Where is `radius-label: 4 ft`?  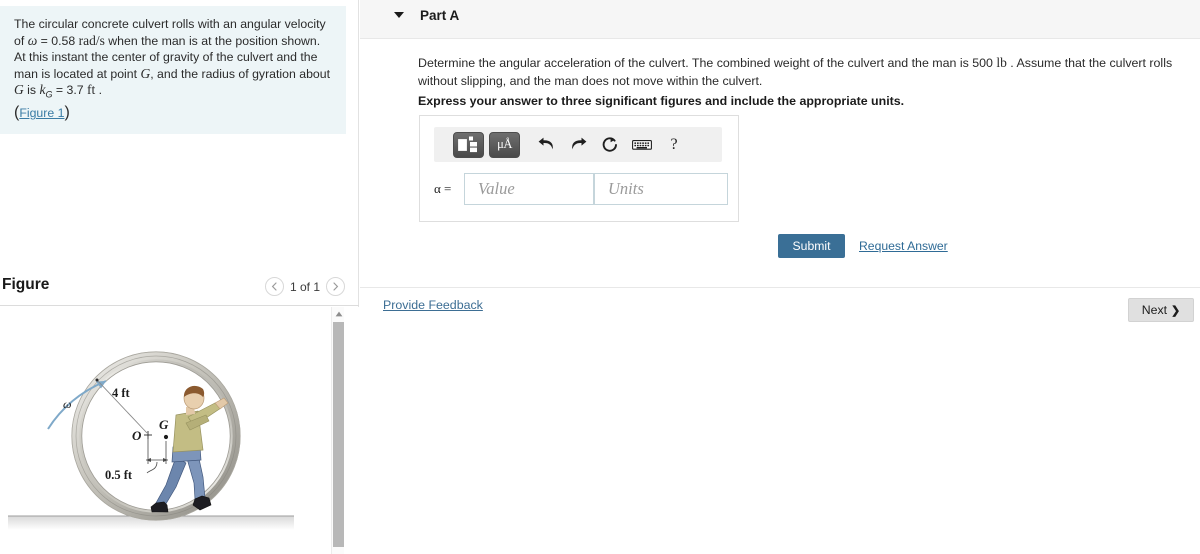 radius-label: 4 ft is located at coordinates (121, 393).